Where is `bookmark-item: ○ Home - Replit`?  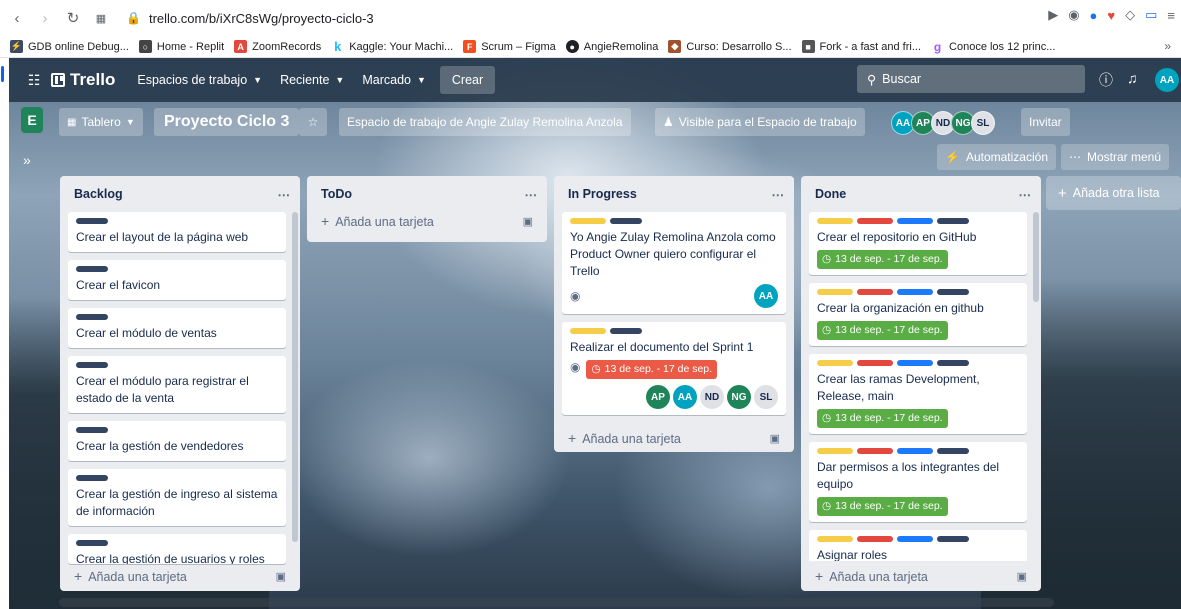
bookmark-item: ○ Home - Replit is located at coordinates (181, 46).